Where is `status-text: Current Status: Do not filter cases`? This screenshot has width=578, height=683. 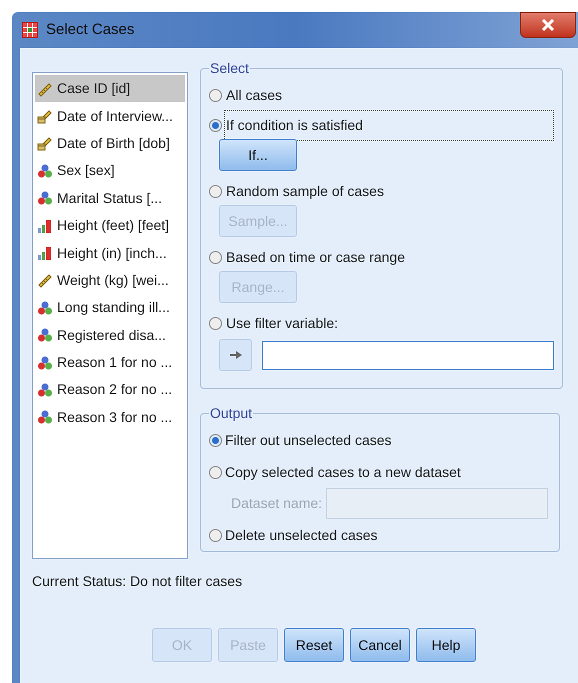 status-text: Current Status: Do not filter cases is located at coordinates (138, 581).